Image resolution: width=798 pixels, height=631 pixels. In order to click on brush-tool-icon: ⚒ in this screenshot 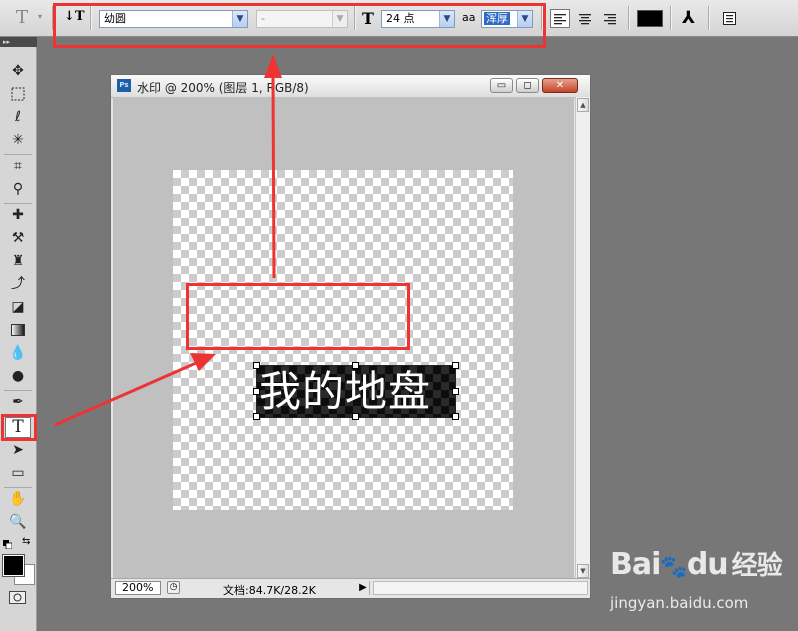, I will do `click(18, 238)`.